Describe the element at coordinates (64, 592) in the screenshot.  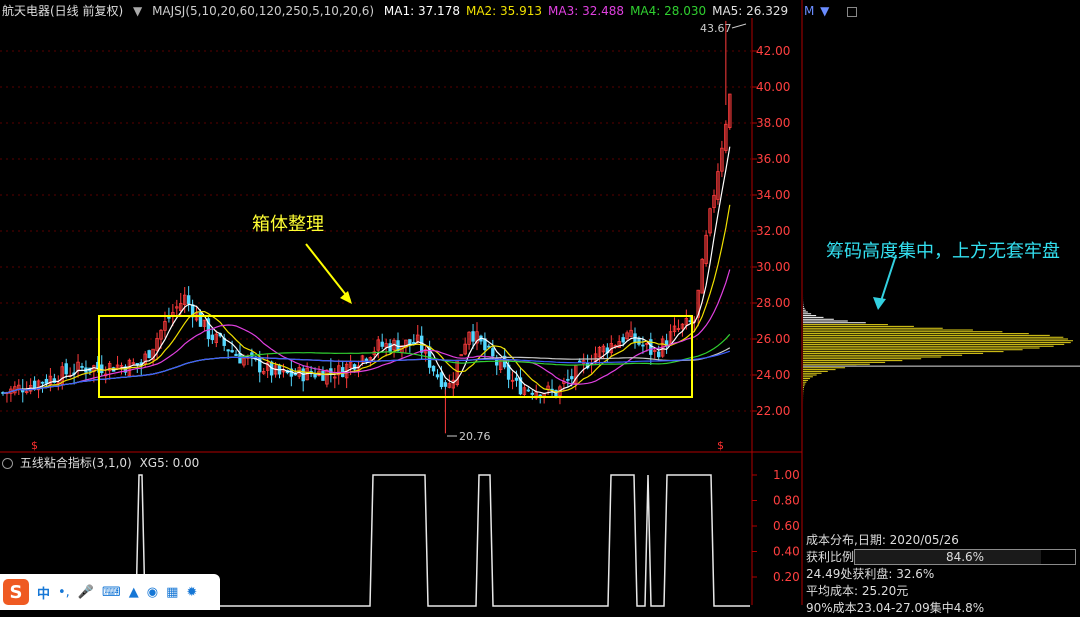
I see `punctuation-button: •,` at that location.